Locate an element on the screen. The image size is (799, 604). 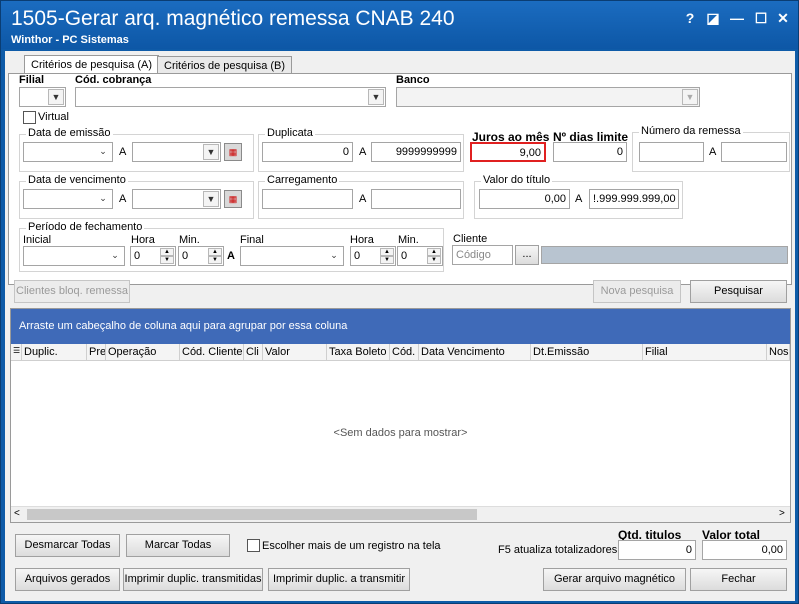
column-header: Cód. Cliente is located at coordinates (212, 352).